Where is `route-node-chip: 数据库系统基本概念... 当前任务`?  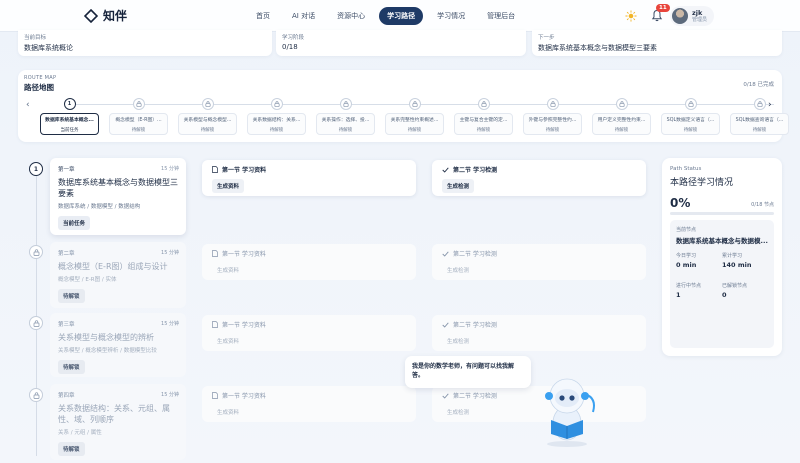 route-node-chip: 数据库系统基本概念... 当前任务 is located at coordinates (69, 124).